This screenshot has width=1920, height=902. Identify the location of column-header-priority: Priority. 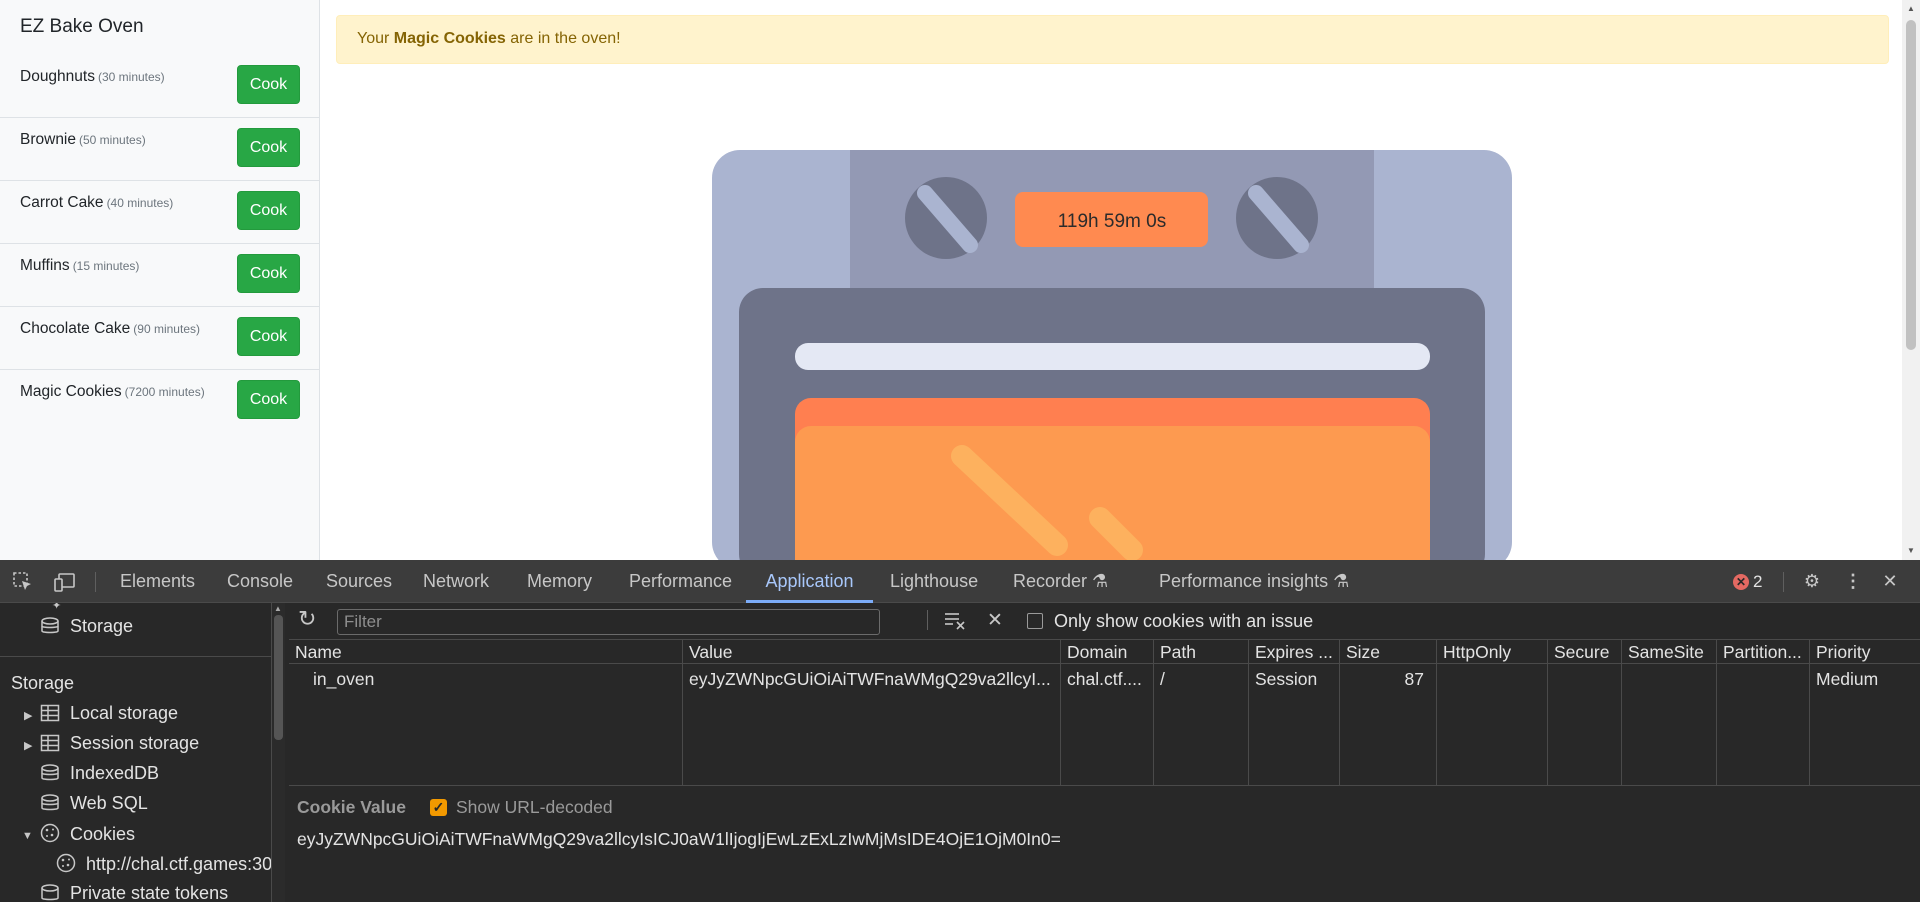
(1865, 652).